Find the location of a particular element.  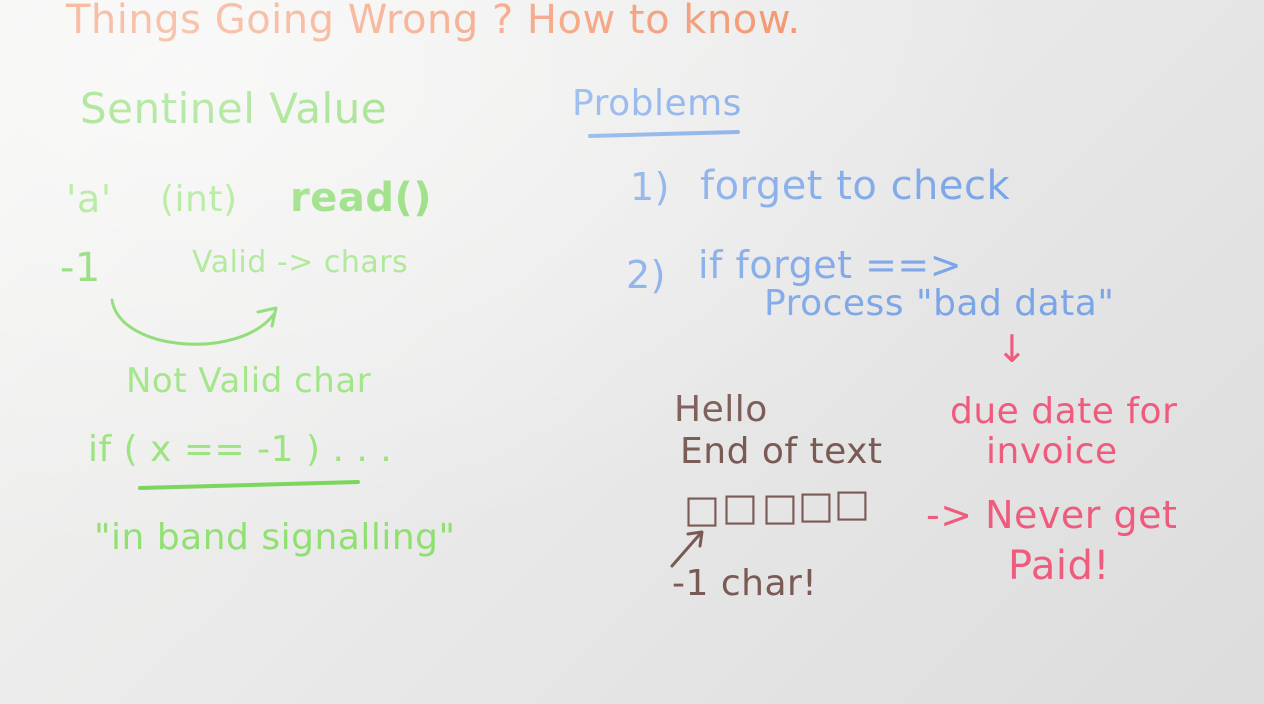

box-pointer-arrow-icon is located at coordinates (686, 550).